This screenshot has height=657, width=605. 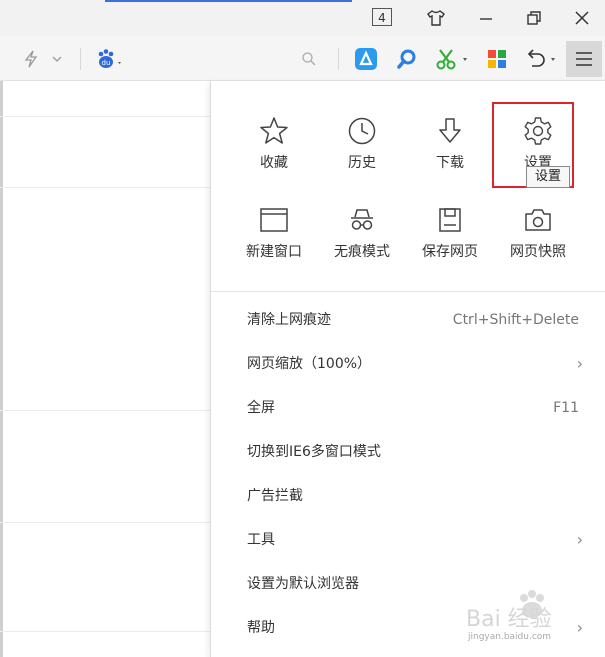 I want to click on menu-incognito: 无痕模式, so click(x=362, y=232).